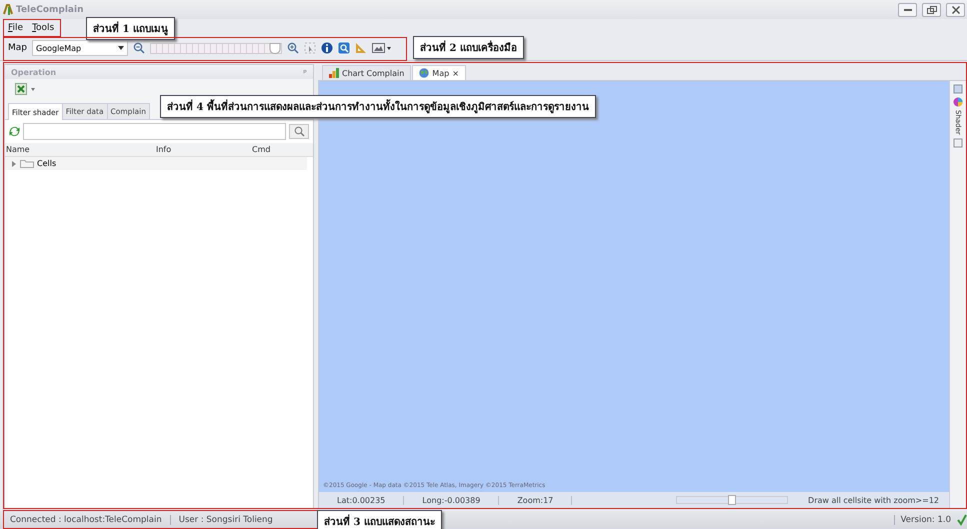 The width and height of the screenshot is (967, 529). I want to click on color-wheel-icon, so click(958, 102).